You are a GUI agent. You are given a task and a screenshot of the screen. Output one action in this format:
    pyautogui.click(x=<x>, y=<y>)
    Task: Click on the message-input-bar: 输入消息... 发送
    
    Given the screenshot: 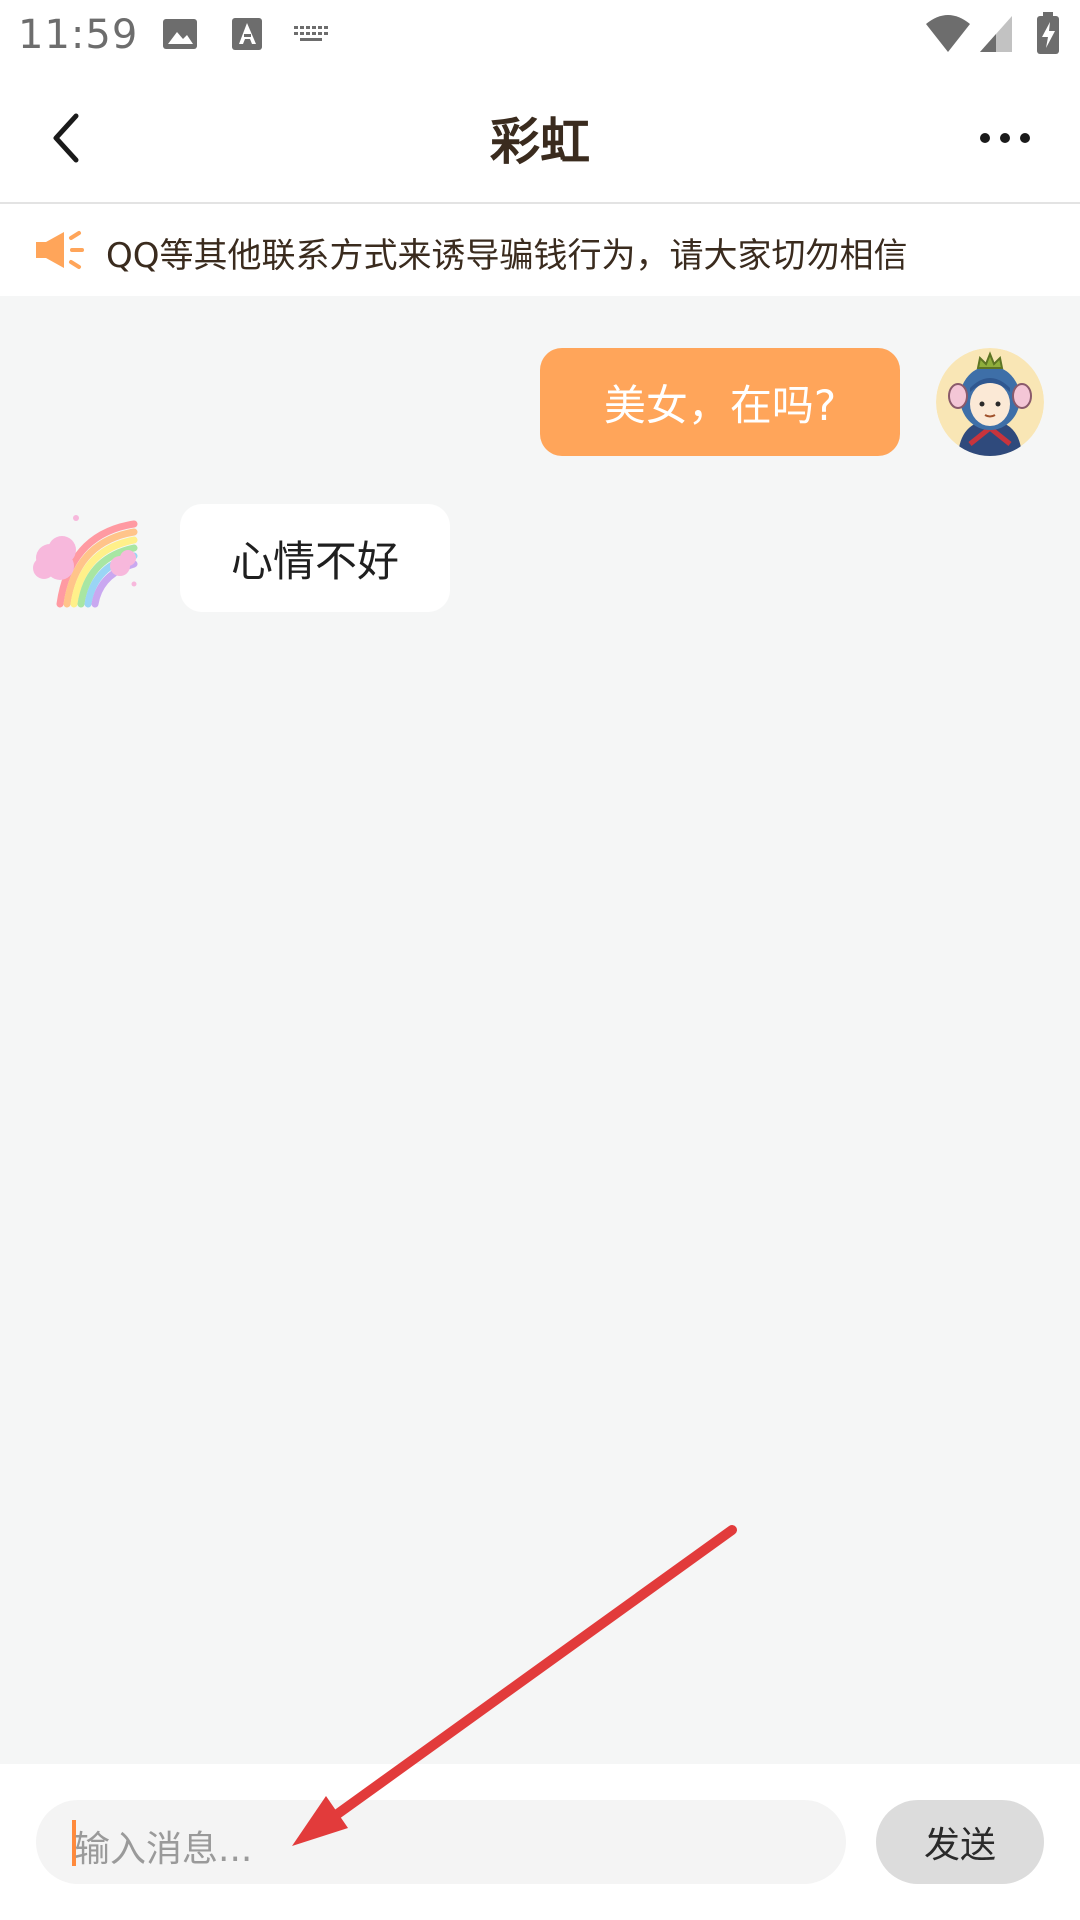 What is the action you would take?
    pyautogui.click(x=540, y=1842)
    